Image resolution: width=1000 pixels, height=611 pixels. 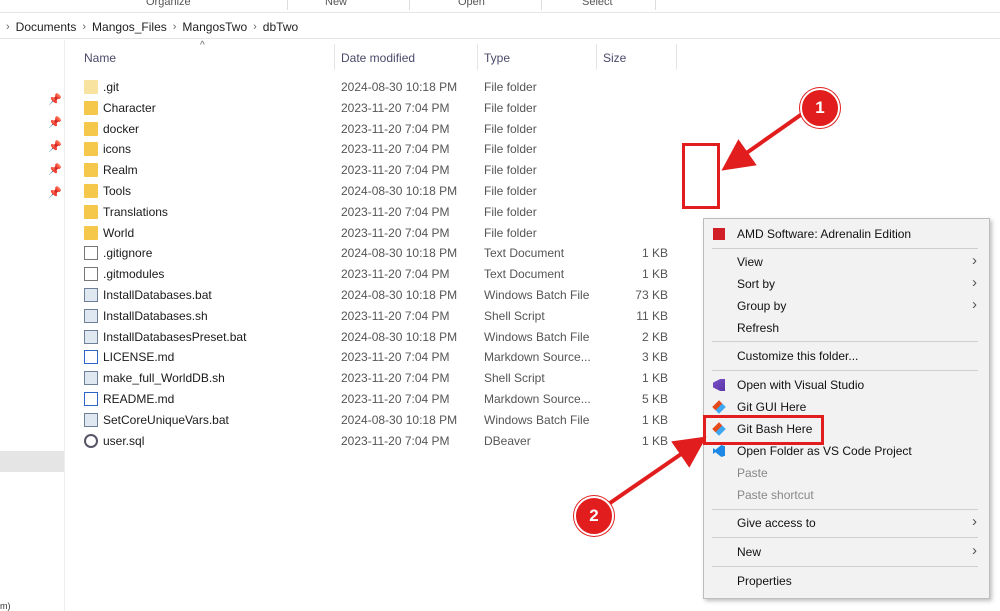 What do you see at coordinates (657, 470) in the screenshot?
I see `arrow-step2` at bounding box center [657, 470].